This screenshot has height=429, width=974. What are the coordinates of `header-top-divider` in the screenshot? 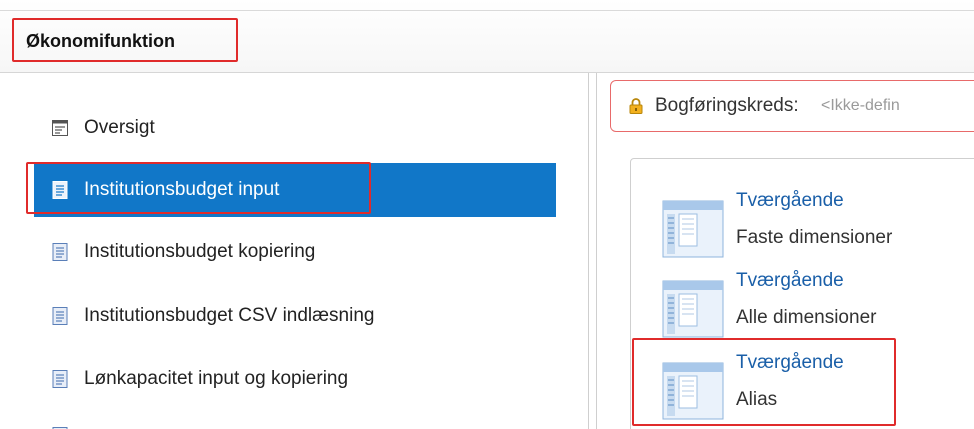 It's located at (487, 10).